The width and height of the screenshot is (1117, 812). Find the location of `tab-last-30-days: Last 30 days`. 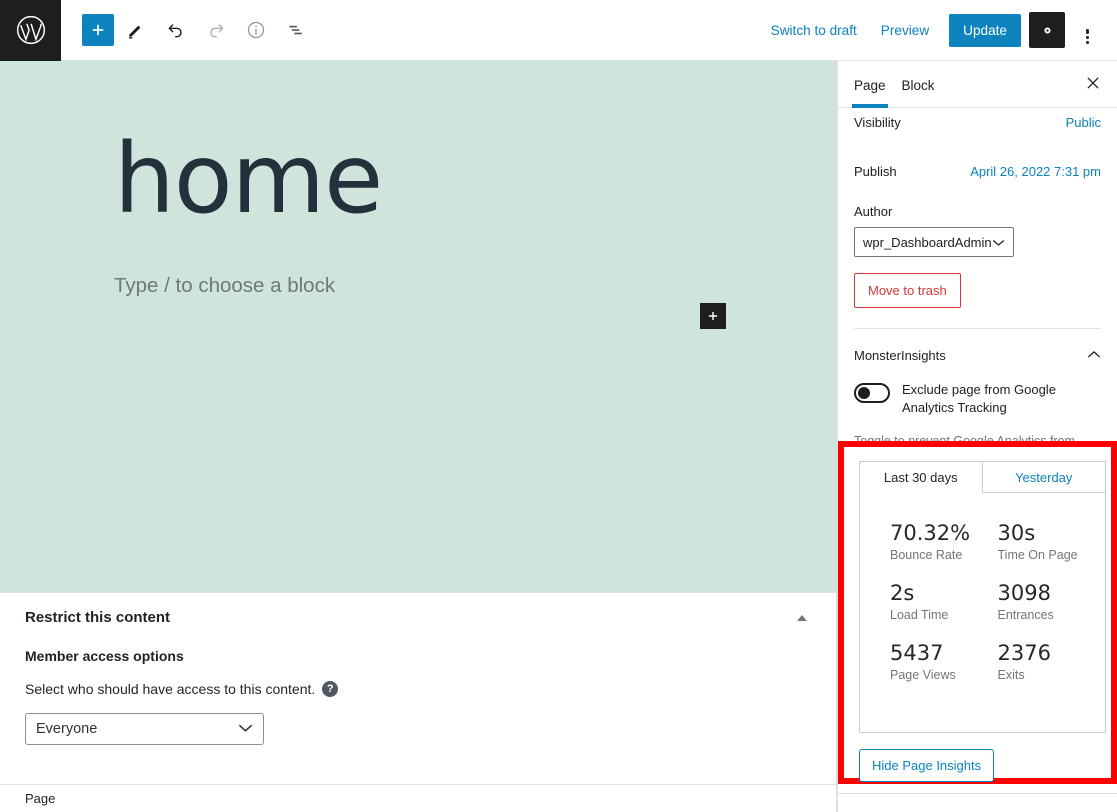

tab-last-30-days: Last 30 days is located at coordinates (921, 477).